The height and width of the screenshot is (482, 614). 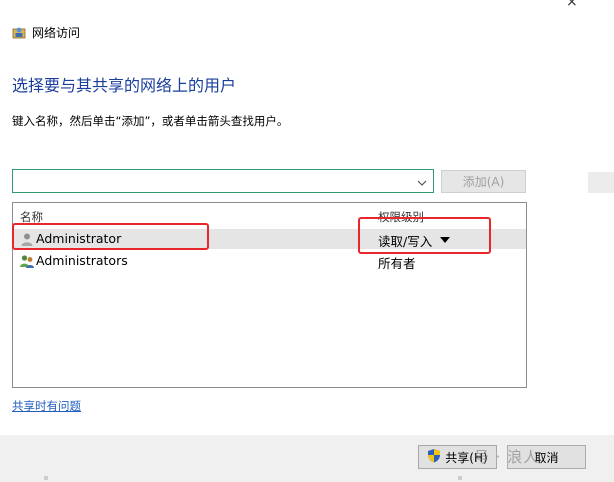 What do you see at coordinates (601, 182) in the screenshot?
I see `side-panel-edge` at bounding box center [601, 182].